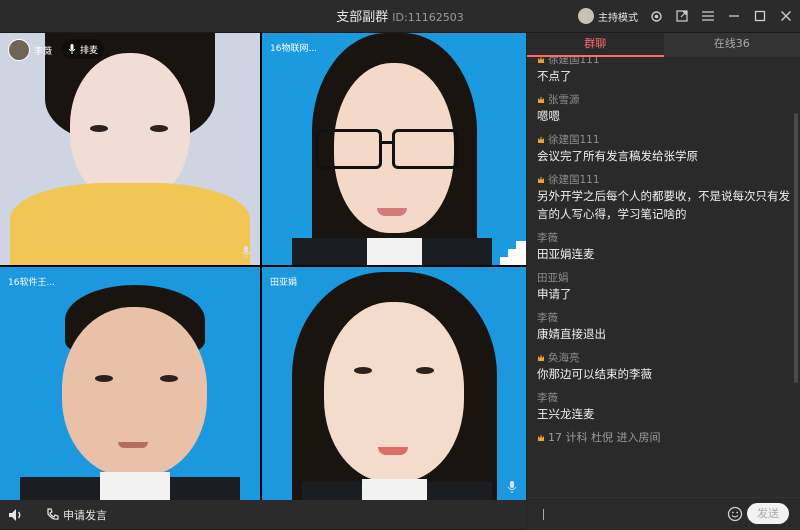 The width and height of the screenshot is (800, 530). Describe the element at coordinates (564, 99) in the screenshot. I see `sender-name: 张雪源` at that location.